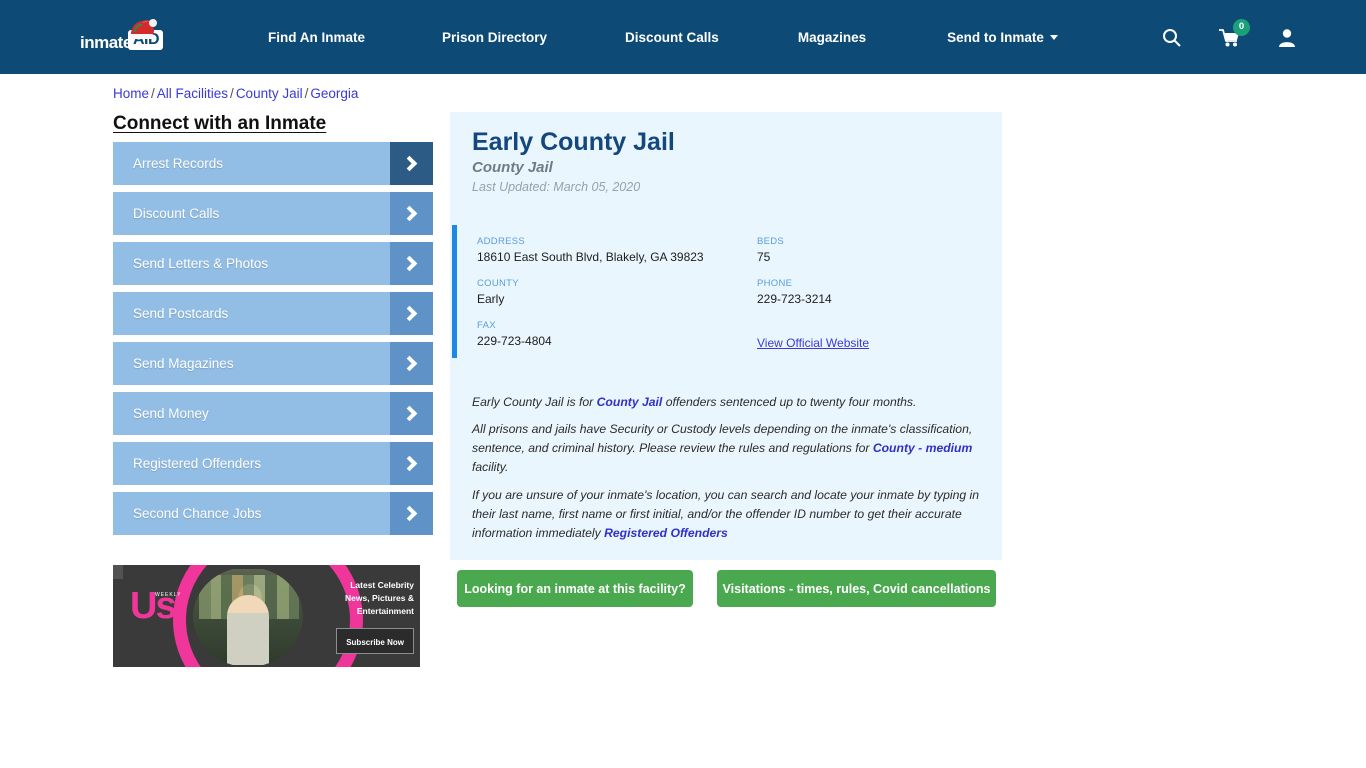 The image size is (1366, 768). What do you see at coordinates (197, 463) in the screenshot?
I see `sidebar-item-label: Registered Offenders` at bounding box center [197, 463].